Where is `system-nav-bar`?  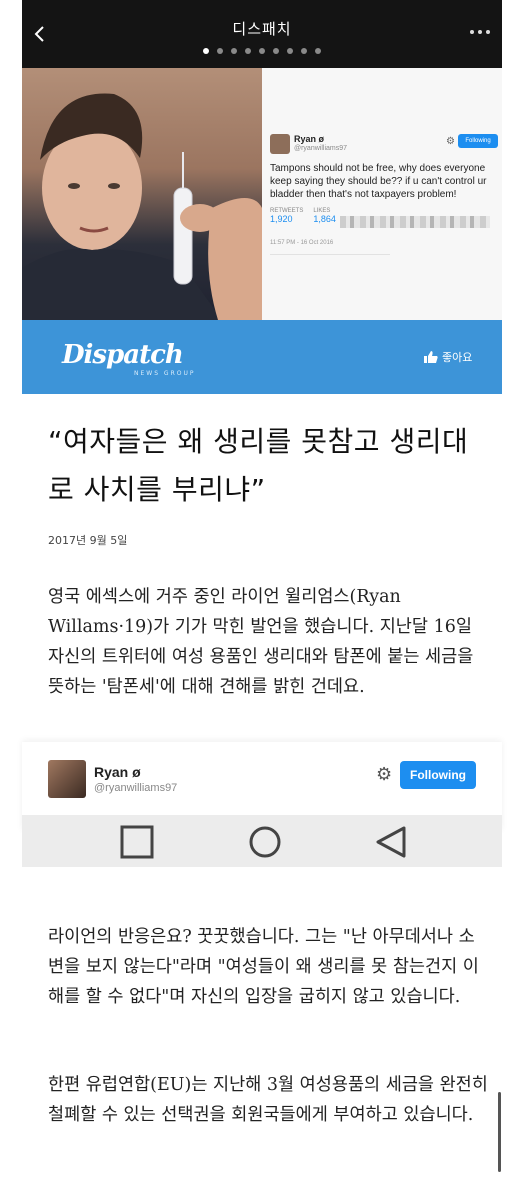
system-nav-bar is located at coordinates (262, 841).